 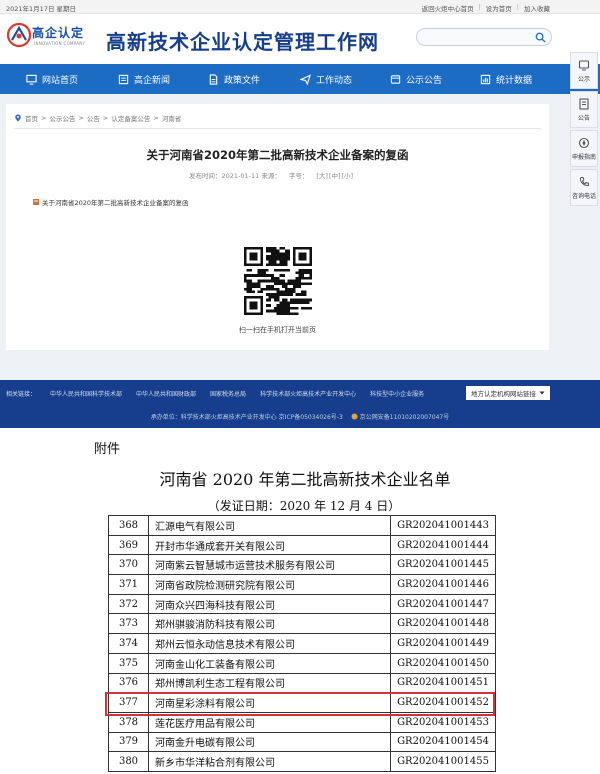 I want to click on news-icon, so click(x=123, y=79).